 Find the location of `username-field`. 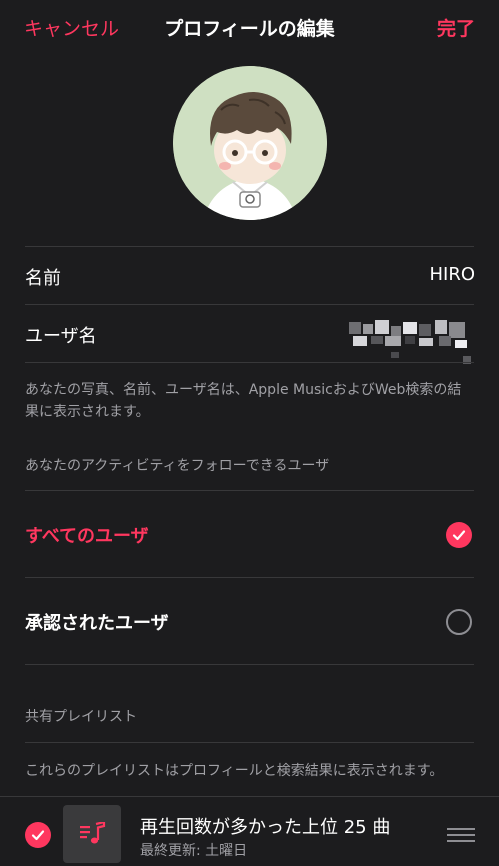

username-field is located at coordinates (410, 342).